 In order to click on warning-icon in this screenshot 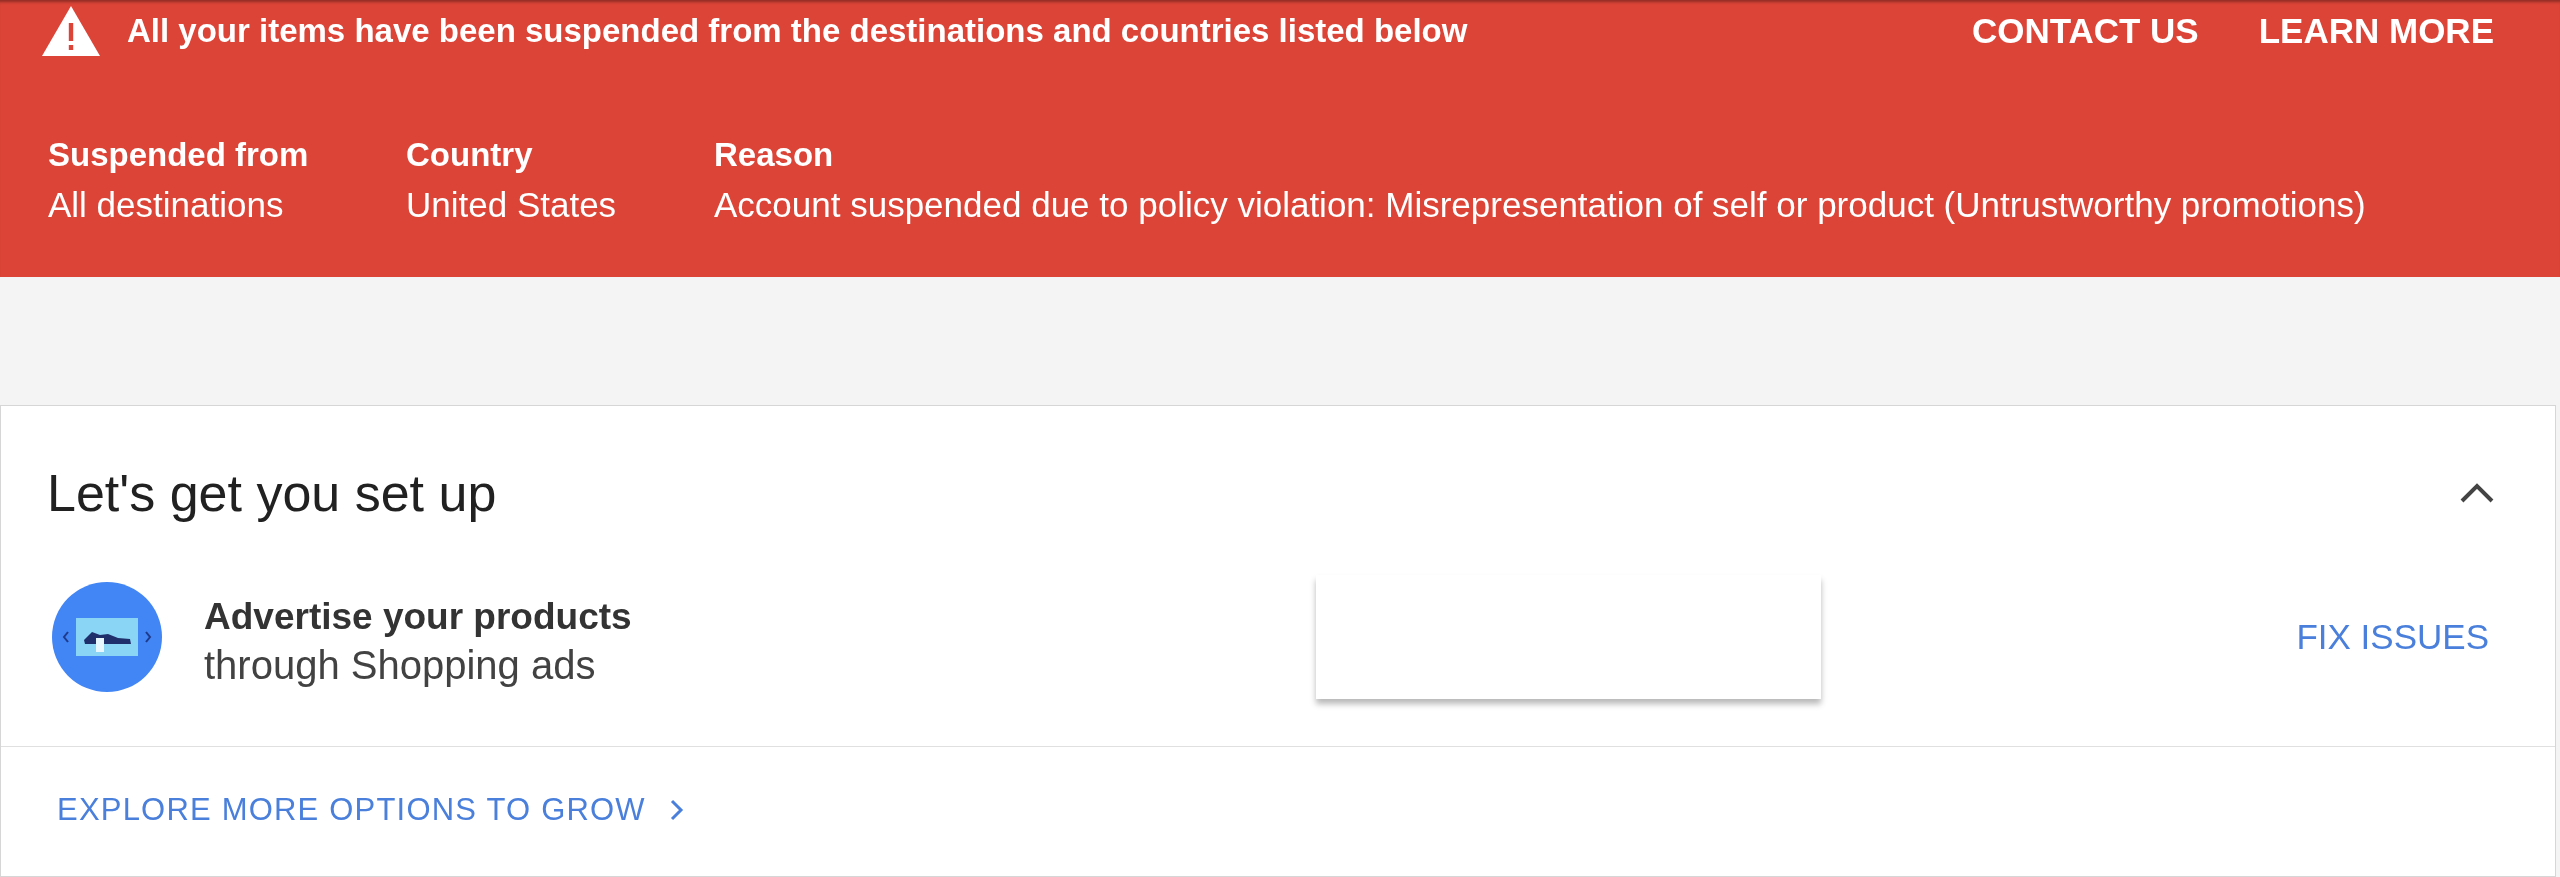, I will do `click(71, 31)`.